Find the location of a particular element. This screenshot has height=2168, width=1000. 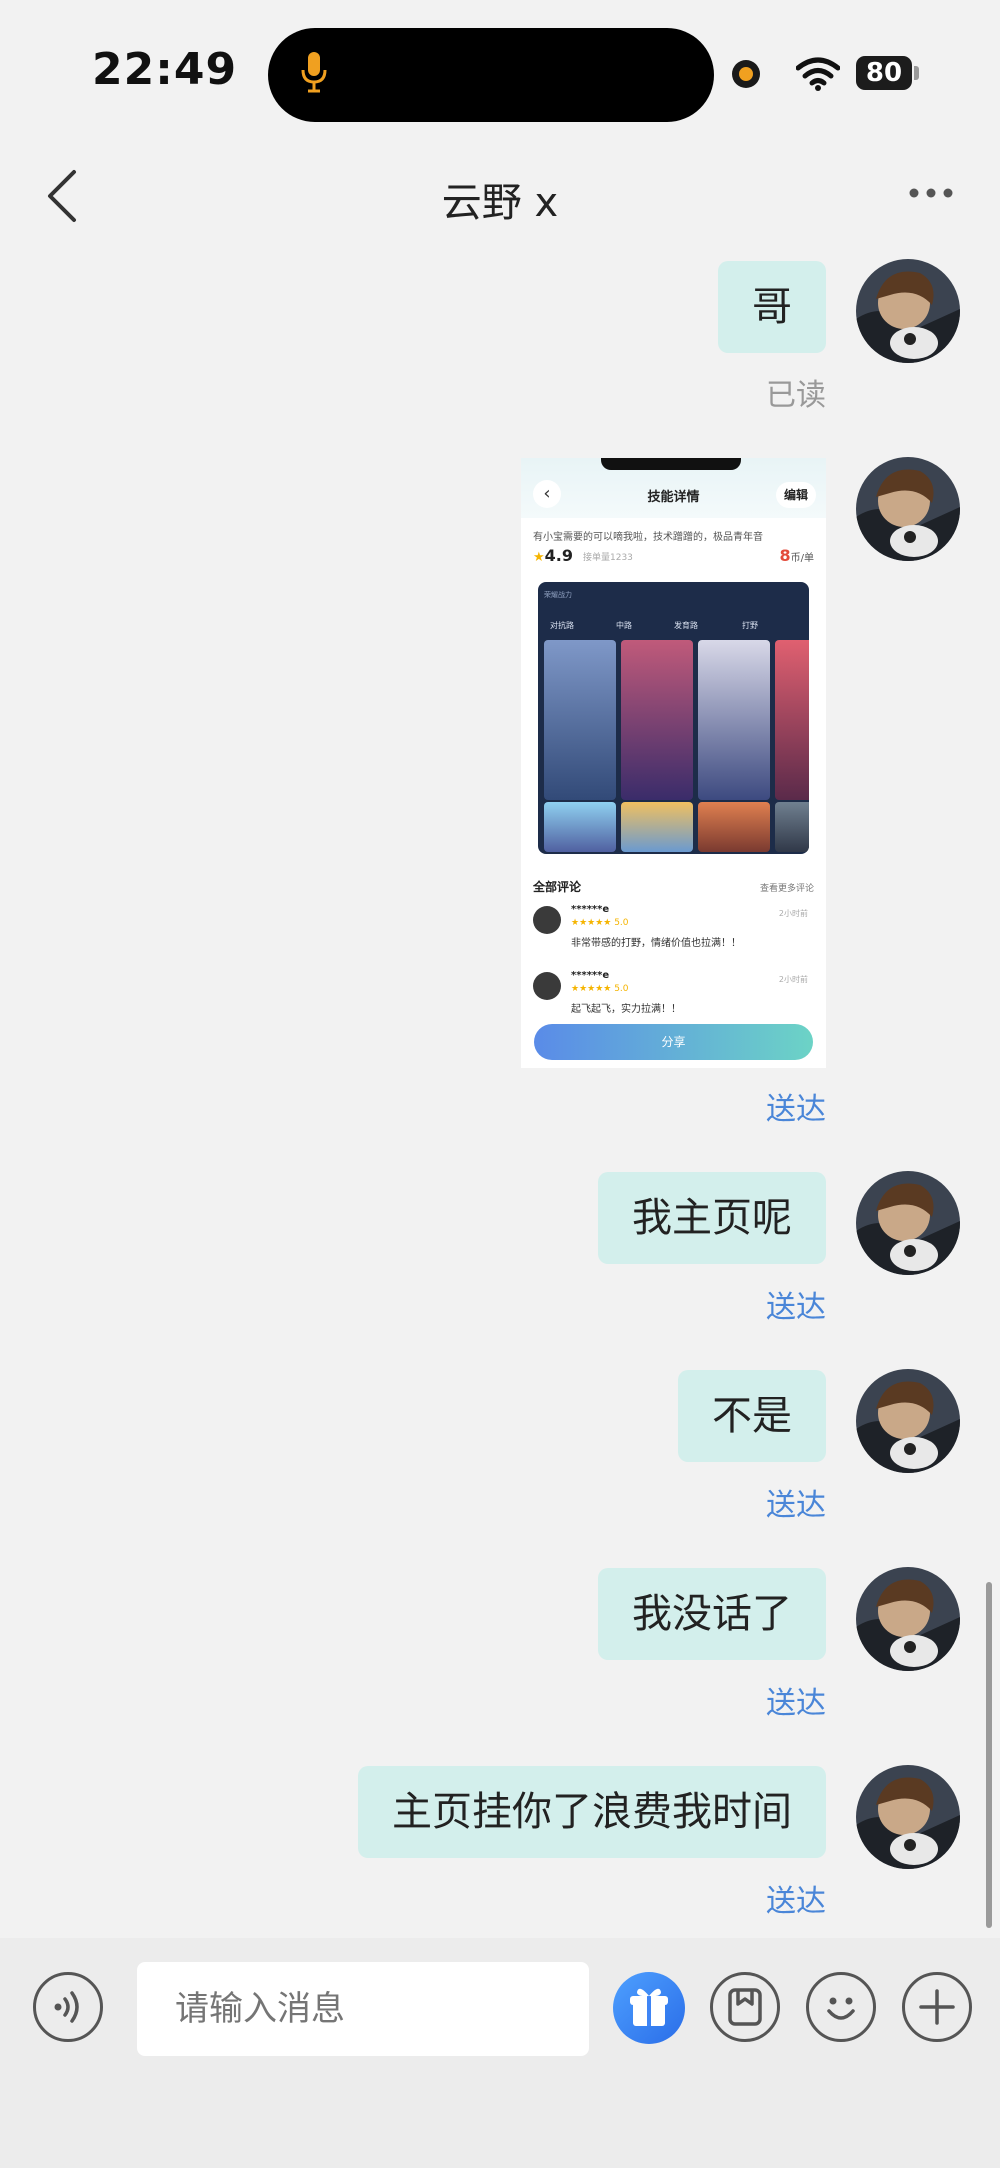

review-item: ******e ★★★★★ 5.0 2小时前 起飞起飞，实力拉满！！ is located at coordinates (675, 1000).